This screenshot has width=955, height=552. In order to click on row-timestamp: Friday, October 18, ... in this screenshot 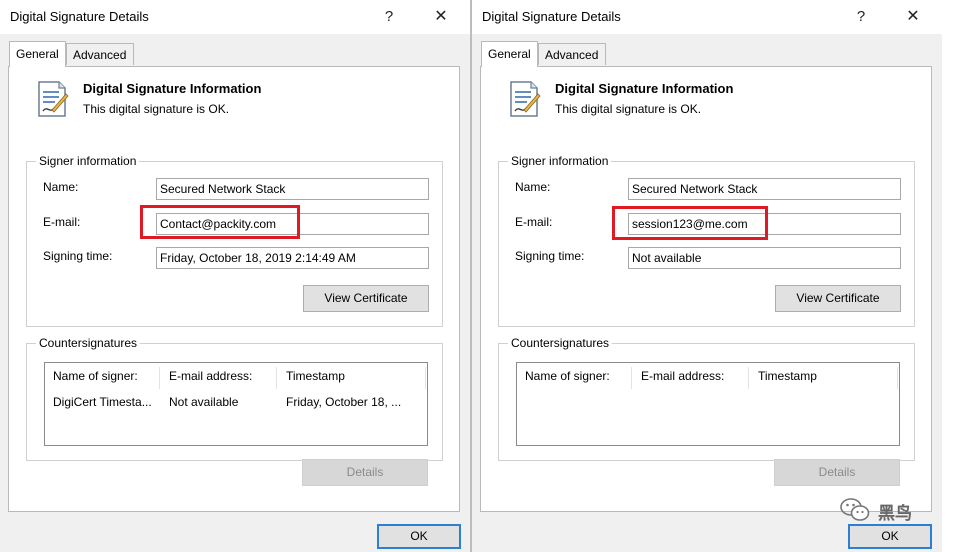, I will do `click(343, 402)`.